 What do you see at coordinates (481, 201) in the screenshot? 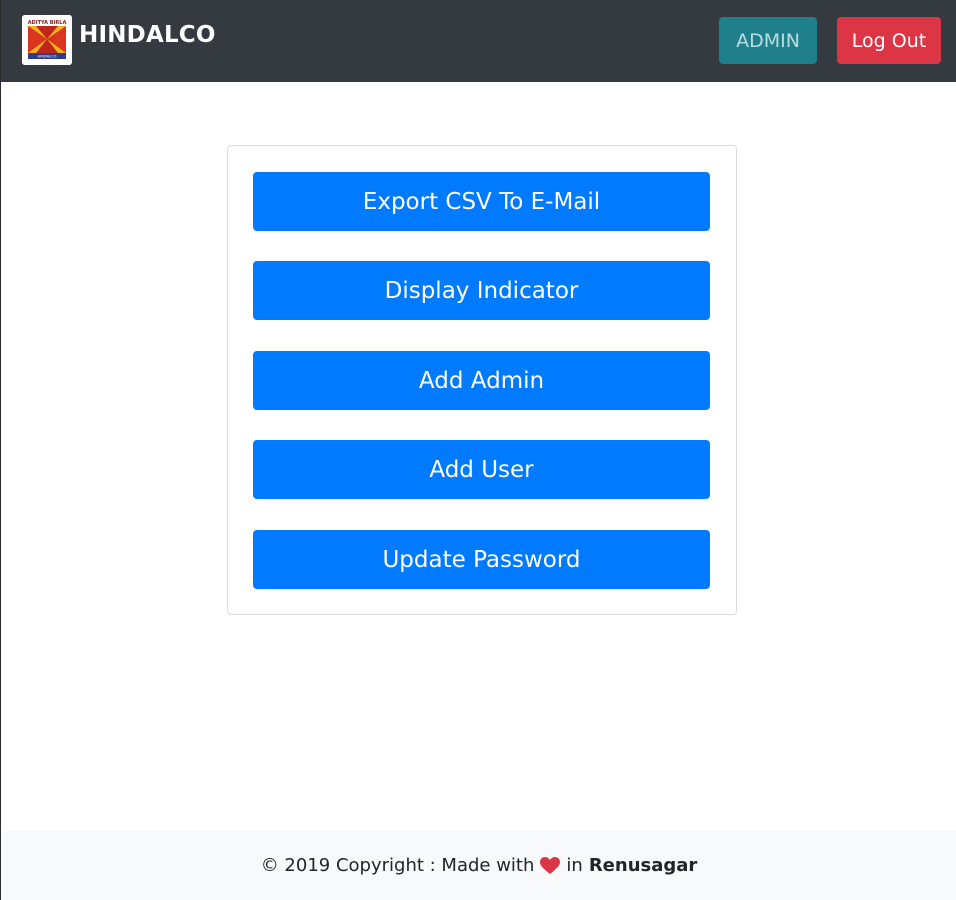
I see `export-csv-button: Export CSV To E-Mail` at bounding box center [481, 201].